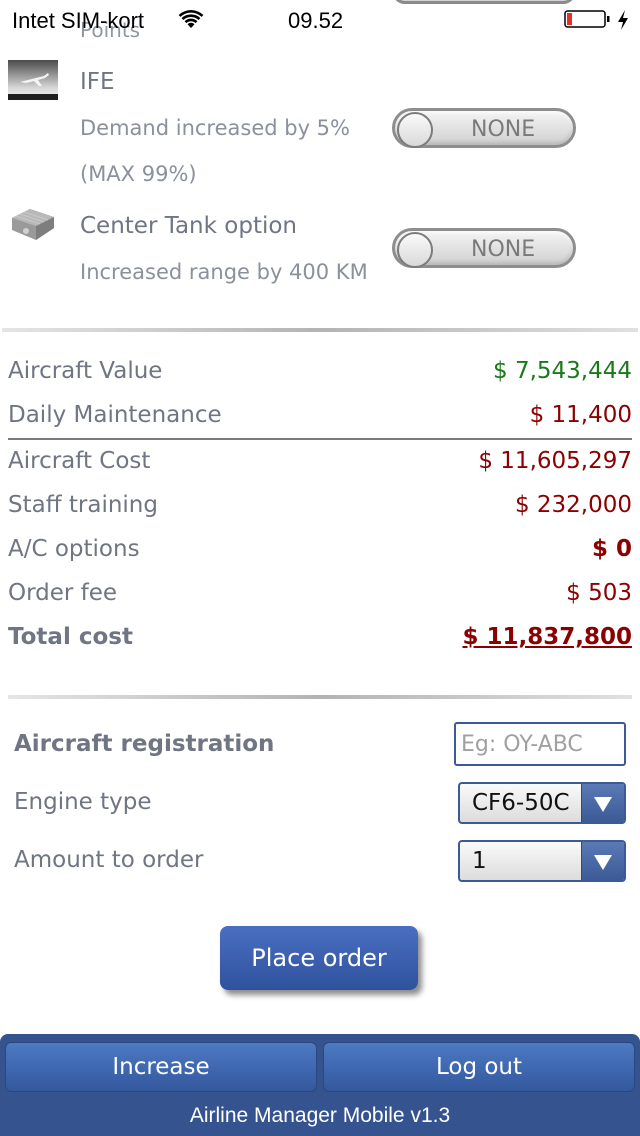 The image size is (640, 1136). Describe the element at coordinates (74, 549) in the screenshot. I see `row-label: A/C options` at that location.